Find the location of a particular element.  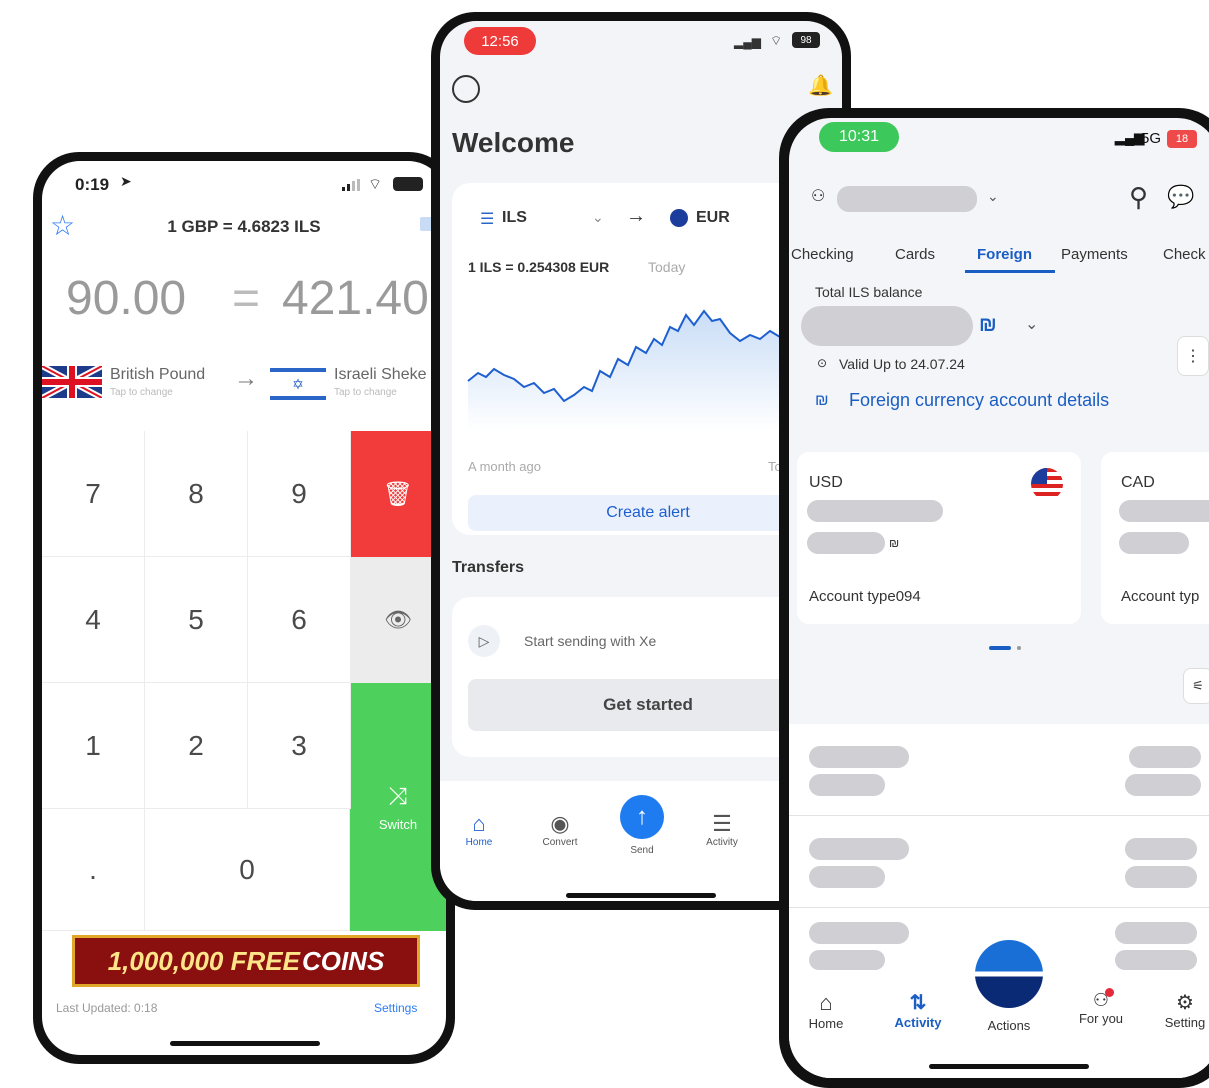

swap-arrow-icon: → is located at coordinates (246, 379).